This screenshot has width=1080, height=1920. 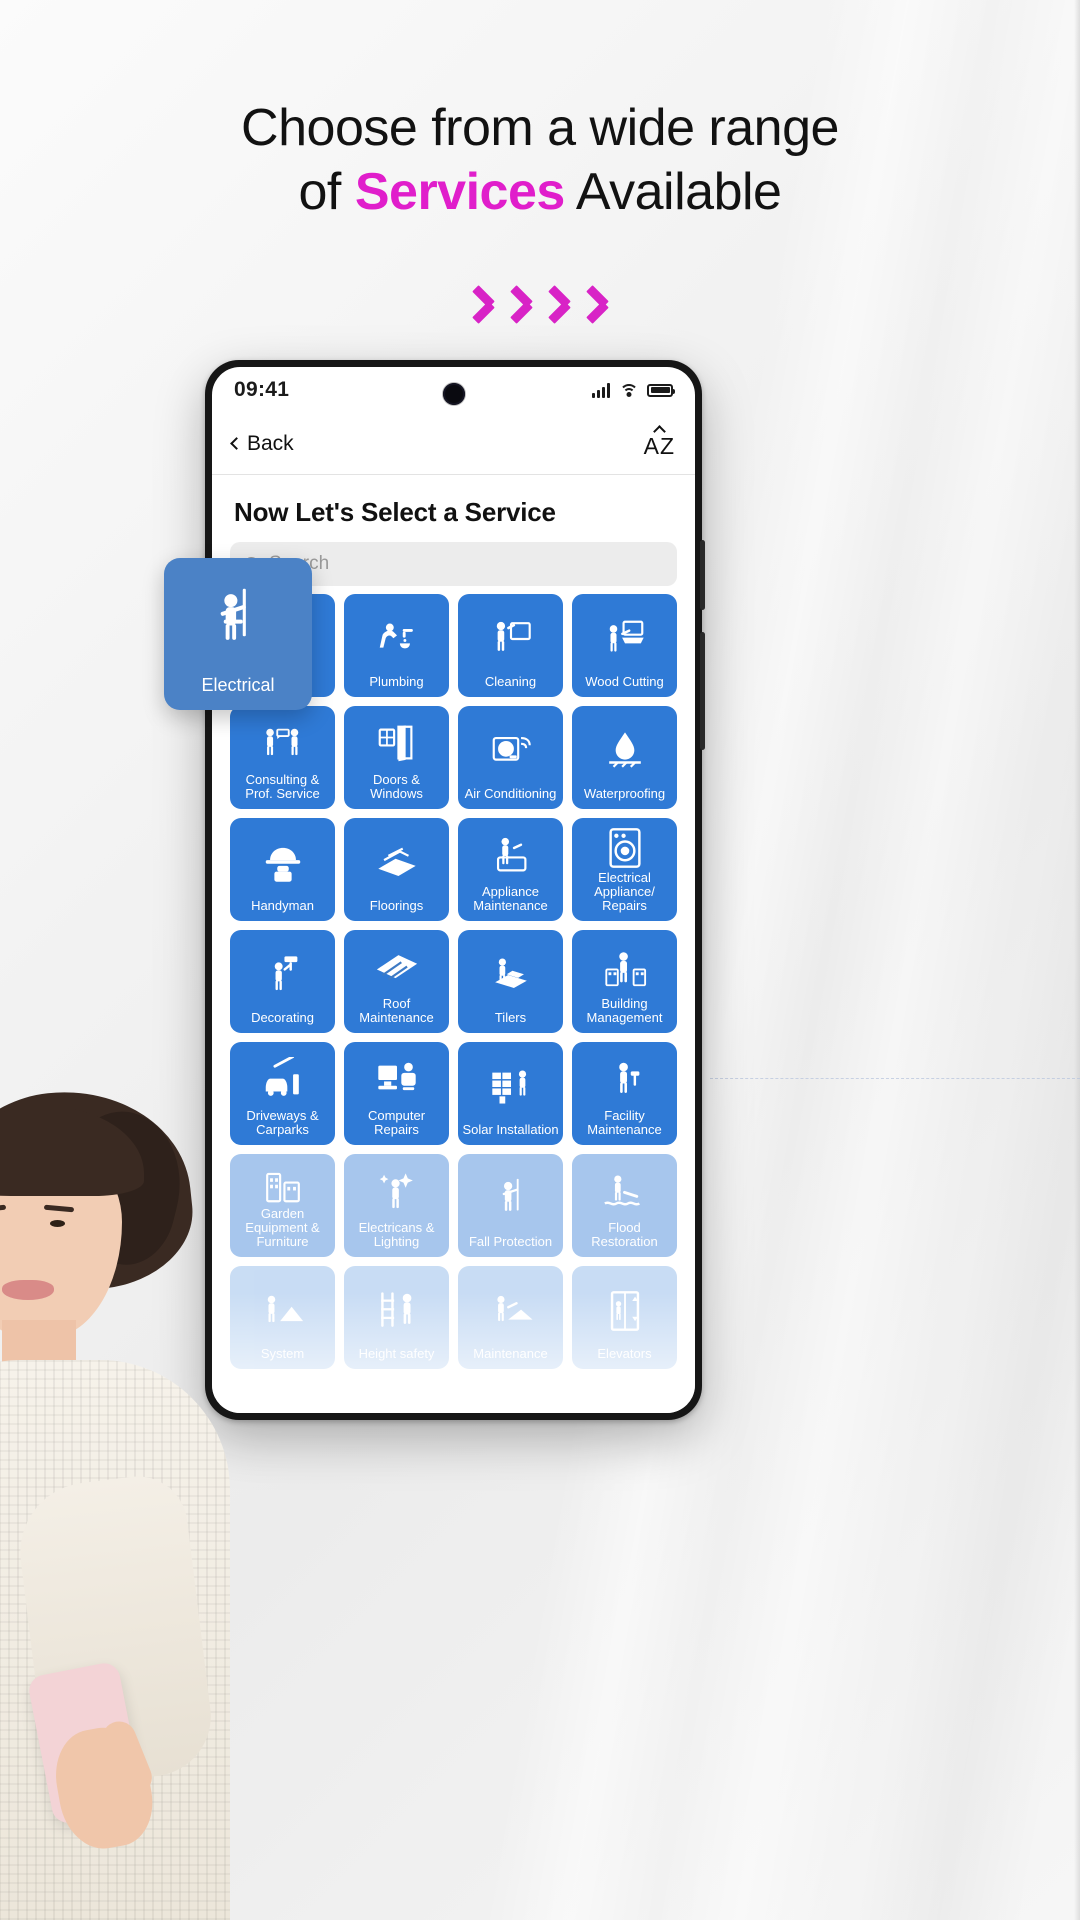 I want to click on service-tile-label: Cleaning, so click(x=510, y=681).